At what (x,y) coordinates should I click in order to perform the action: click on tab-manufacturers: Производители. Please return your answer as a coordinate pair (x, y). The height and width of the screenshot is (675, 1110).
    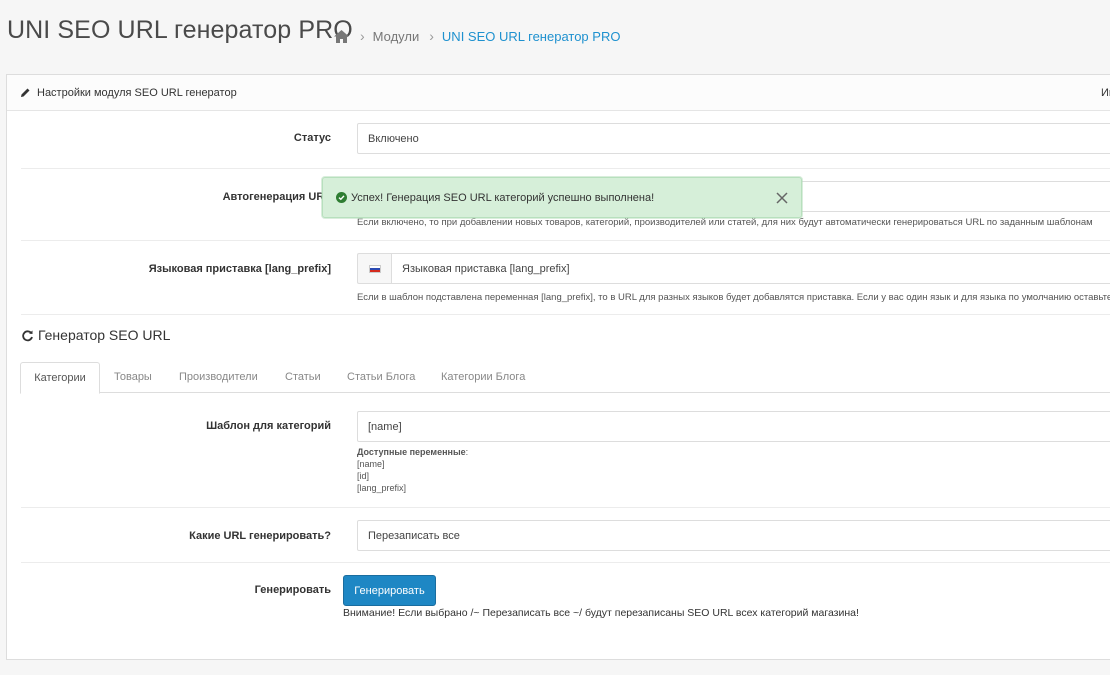
    Looking at the image, I should click on (218, 377).